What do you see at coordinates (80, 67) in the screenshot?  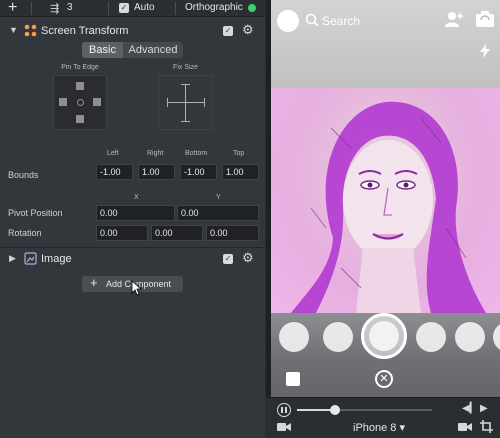 I see `pin-to-edge-label: Pin To Edge` at bounding box center [80, 67].